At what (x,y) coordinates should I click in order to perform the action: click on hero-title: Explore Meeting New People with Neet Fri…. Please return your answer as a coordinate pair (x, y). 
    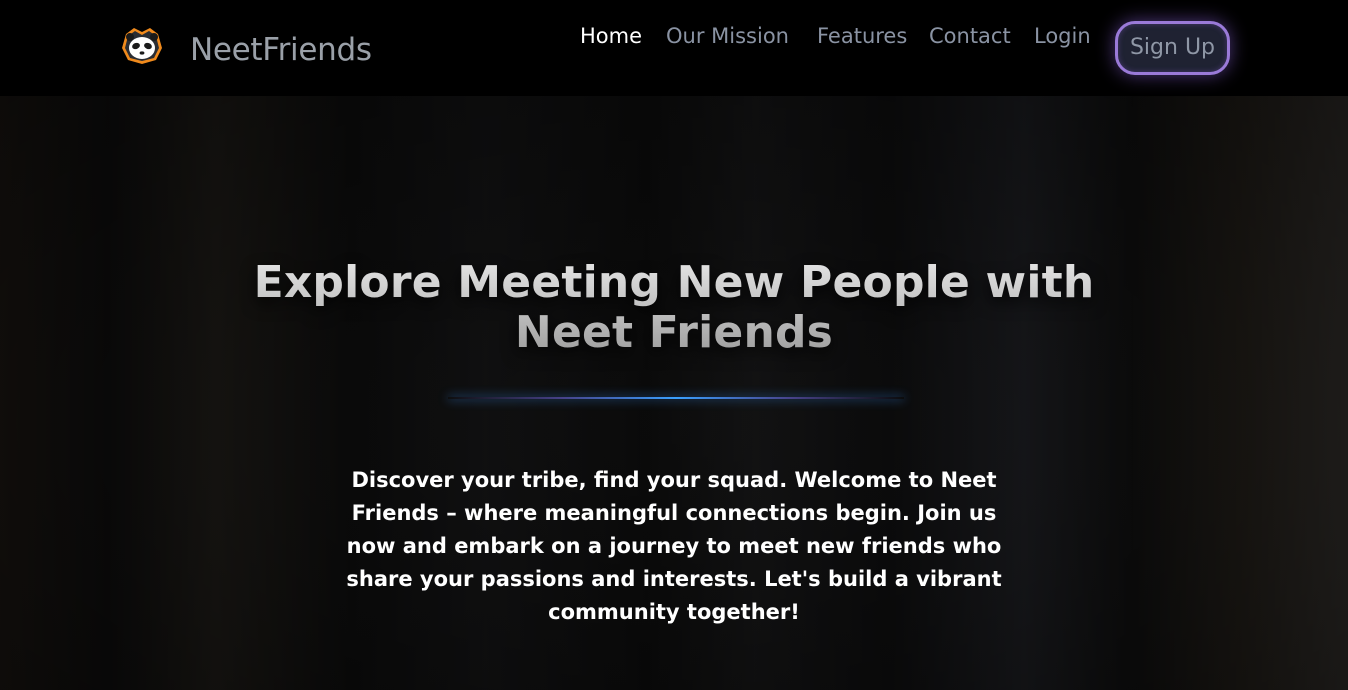
    Looking at the image, I should click on (674, 308).